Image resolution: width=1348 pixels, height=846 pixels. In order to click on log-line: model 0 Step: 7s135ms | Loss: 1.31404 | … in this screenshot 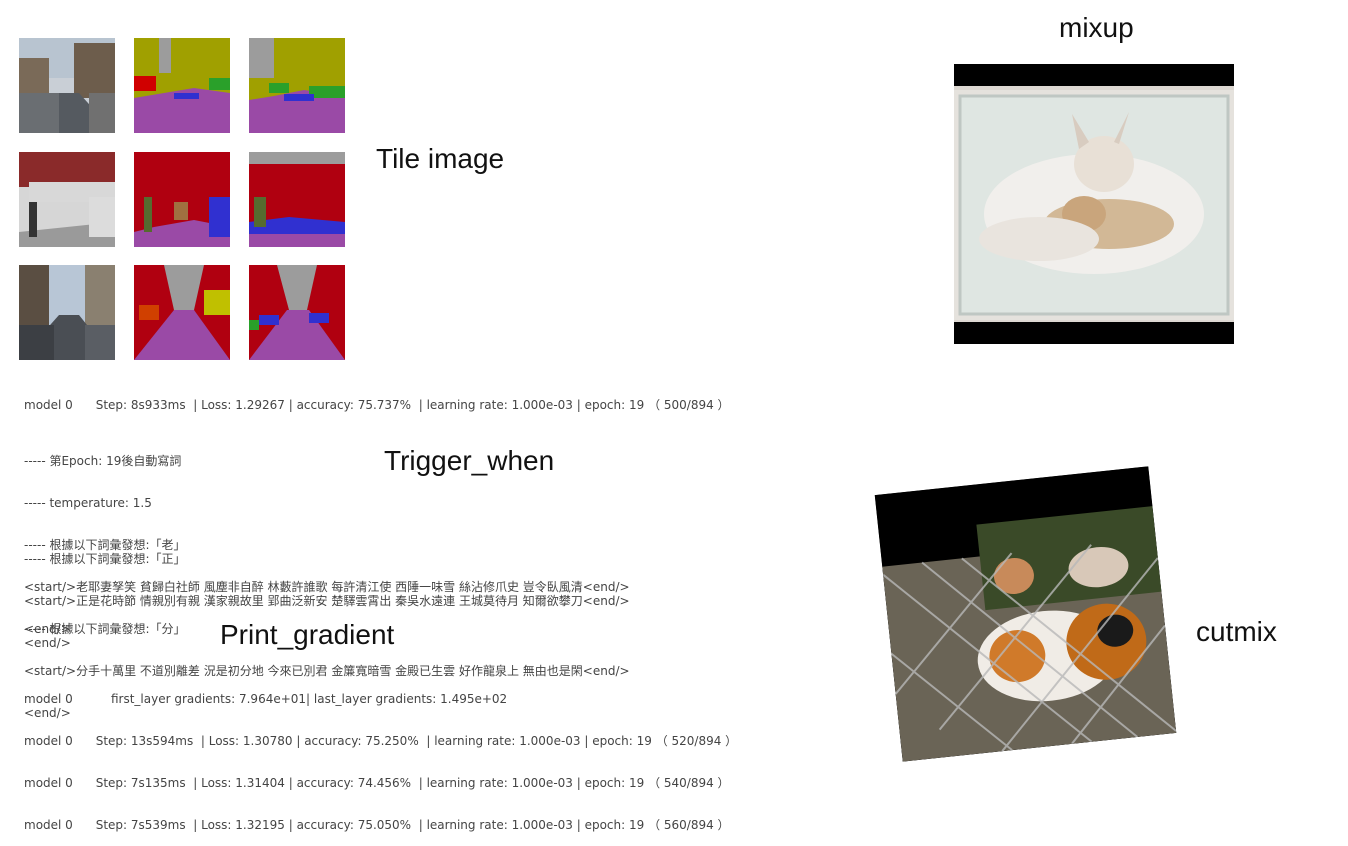, I will do `click(377, 783)`.